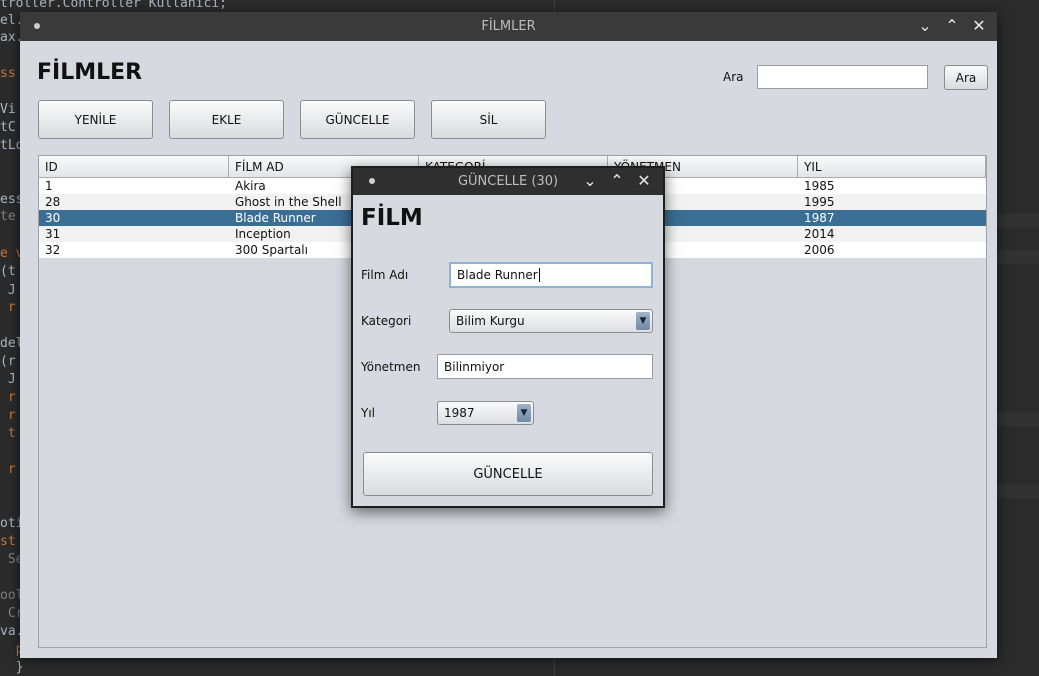  What do you see at coordinates (53, 202) in the screenshot?
I see `cell-id: 28` at bounding box center [53, 202].